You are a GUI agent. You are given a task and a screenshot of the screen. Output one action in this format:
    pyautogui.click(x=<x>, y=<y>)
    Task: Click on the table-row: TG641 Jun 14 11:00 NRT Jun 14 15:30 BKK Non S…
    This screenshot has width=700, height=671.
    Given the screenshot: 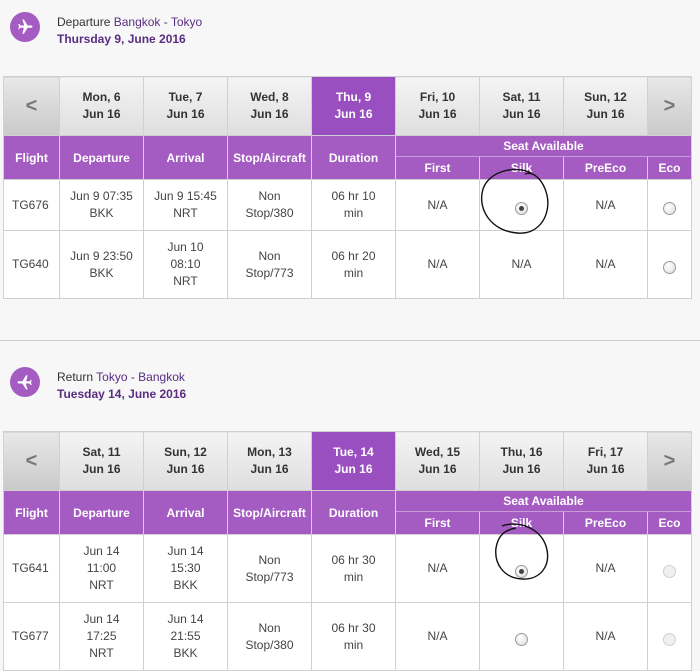 What is the action you would take?
    pyautogui.click(x=347, y=568)
    